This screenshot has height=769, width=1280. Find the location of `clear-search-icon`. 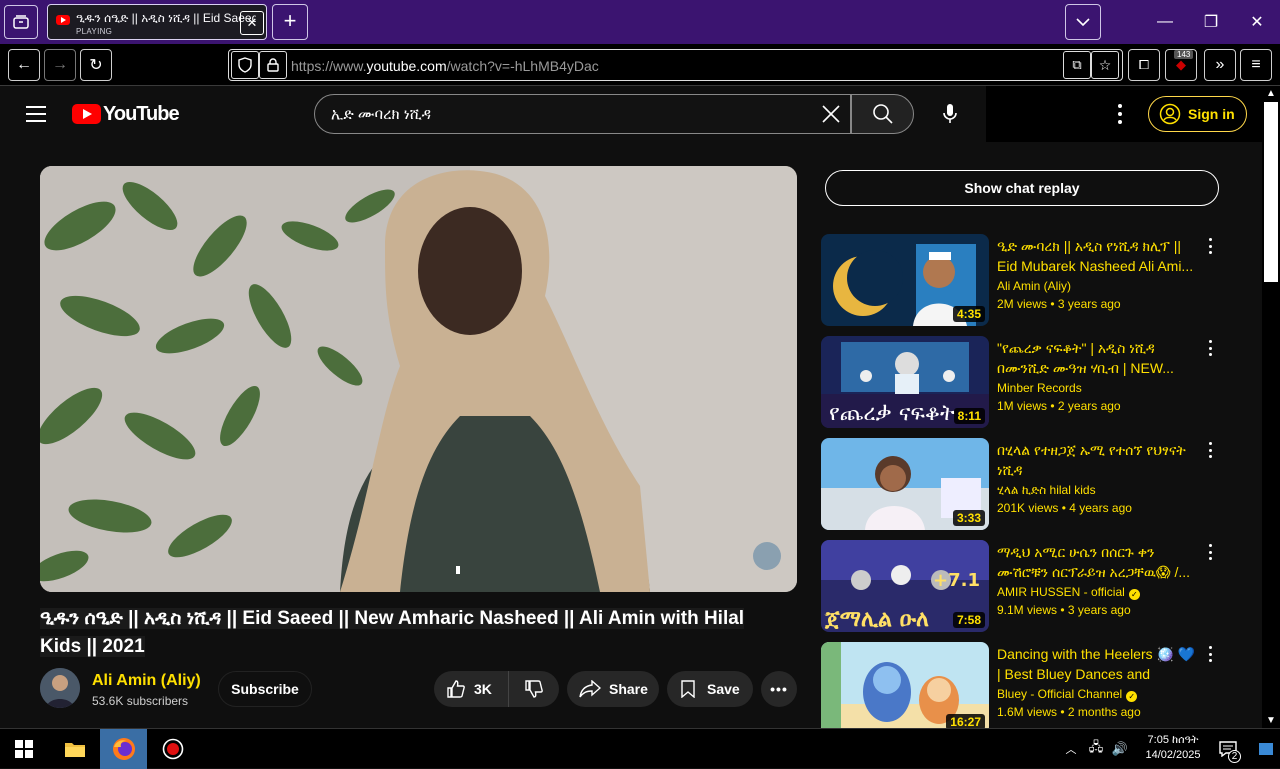

clear-search-icon is located at coordinates (831, 114).